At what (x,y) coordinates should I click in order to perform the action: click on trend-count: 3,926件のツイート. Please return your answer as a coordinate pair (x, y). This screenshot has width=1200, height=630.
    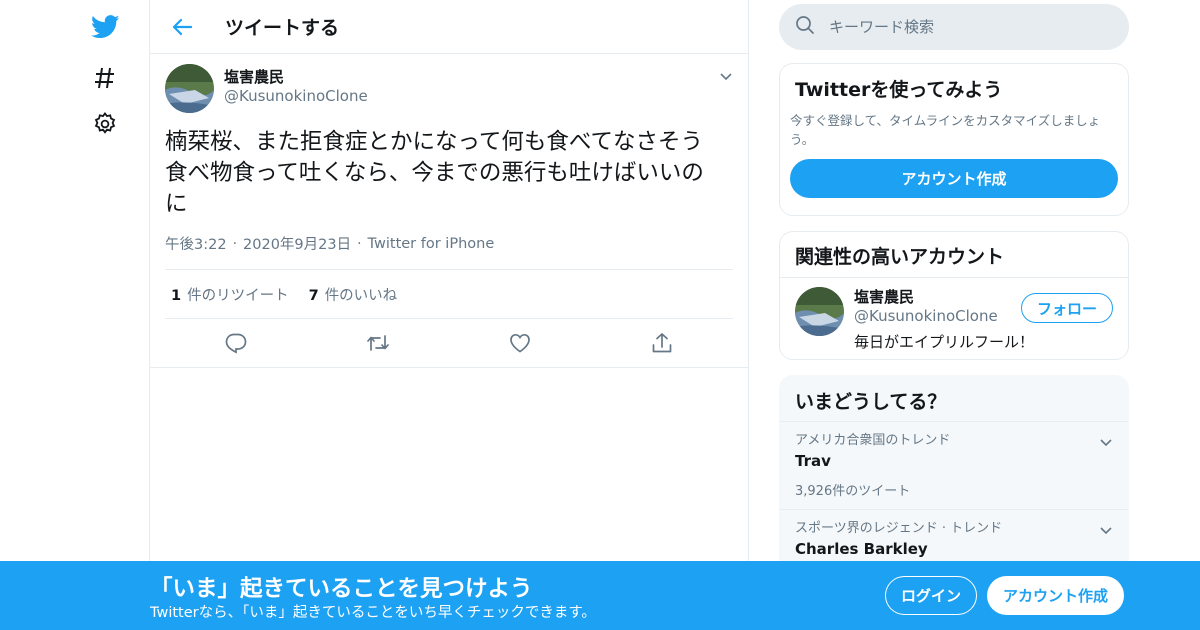
    Looking at the image, I should click on (853, 491).